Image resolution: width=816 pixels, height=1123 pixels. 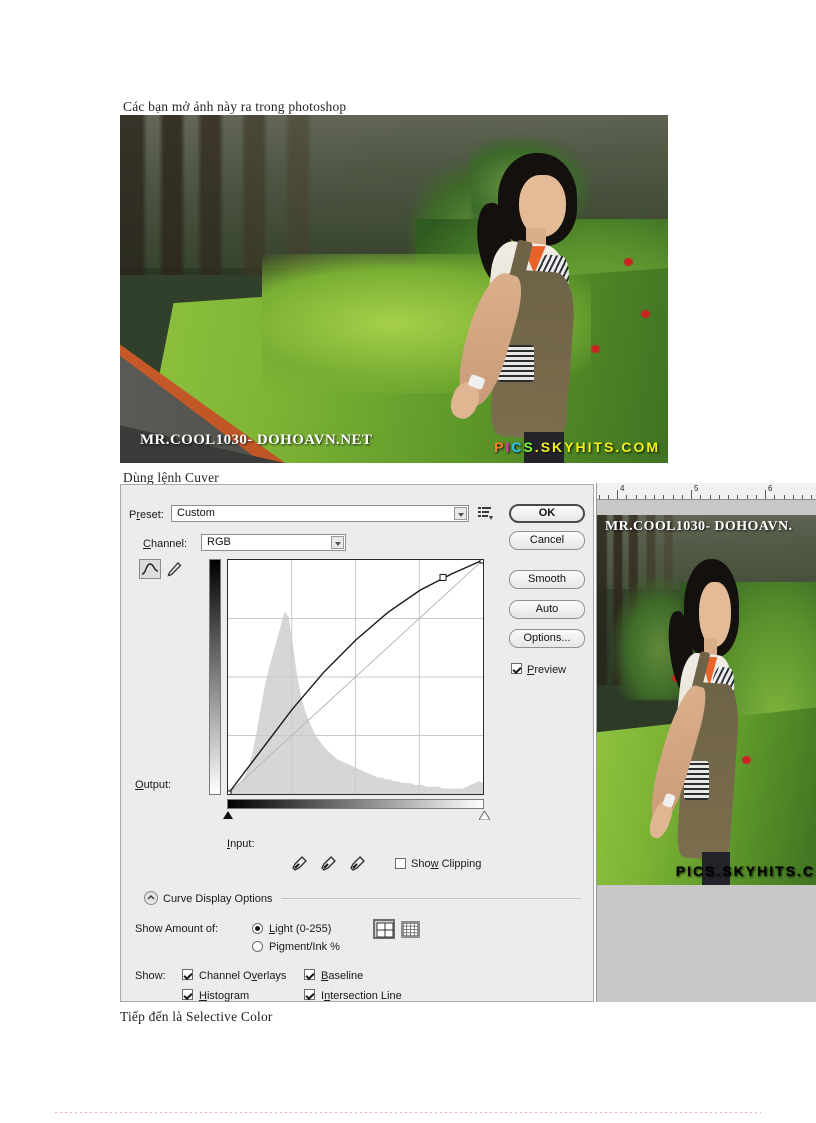 I want to click on curves-graph-area, so click(x=349, y=689).